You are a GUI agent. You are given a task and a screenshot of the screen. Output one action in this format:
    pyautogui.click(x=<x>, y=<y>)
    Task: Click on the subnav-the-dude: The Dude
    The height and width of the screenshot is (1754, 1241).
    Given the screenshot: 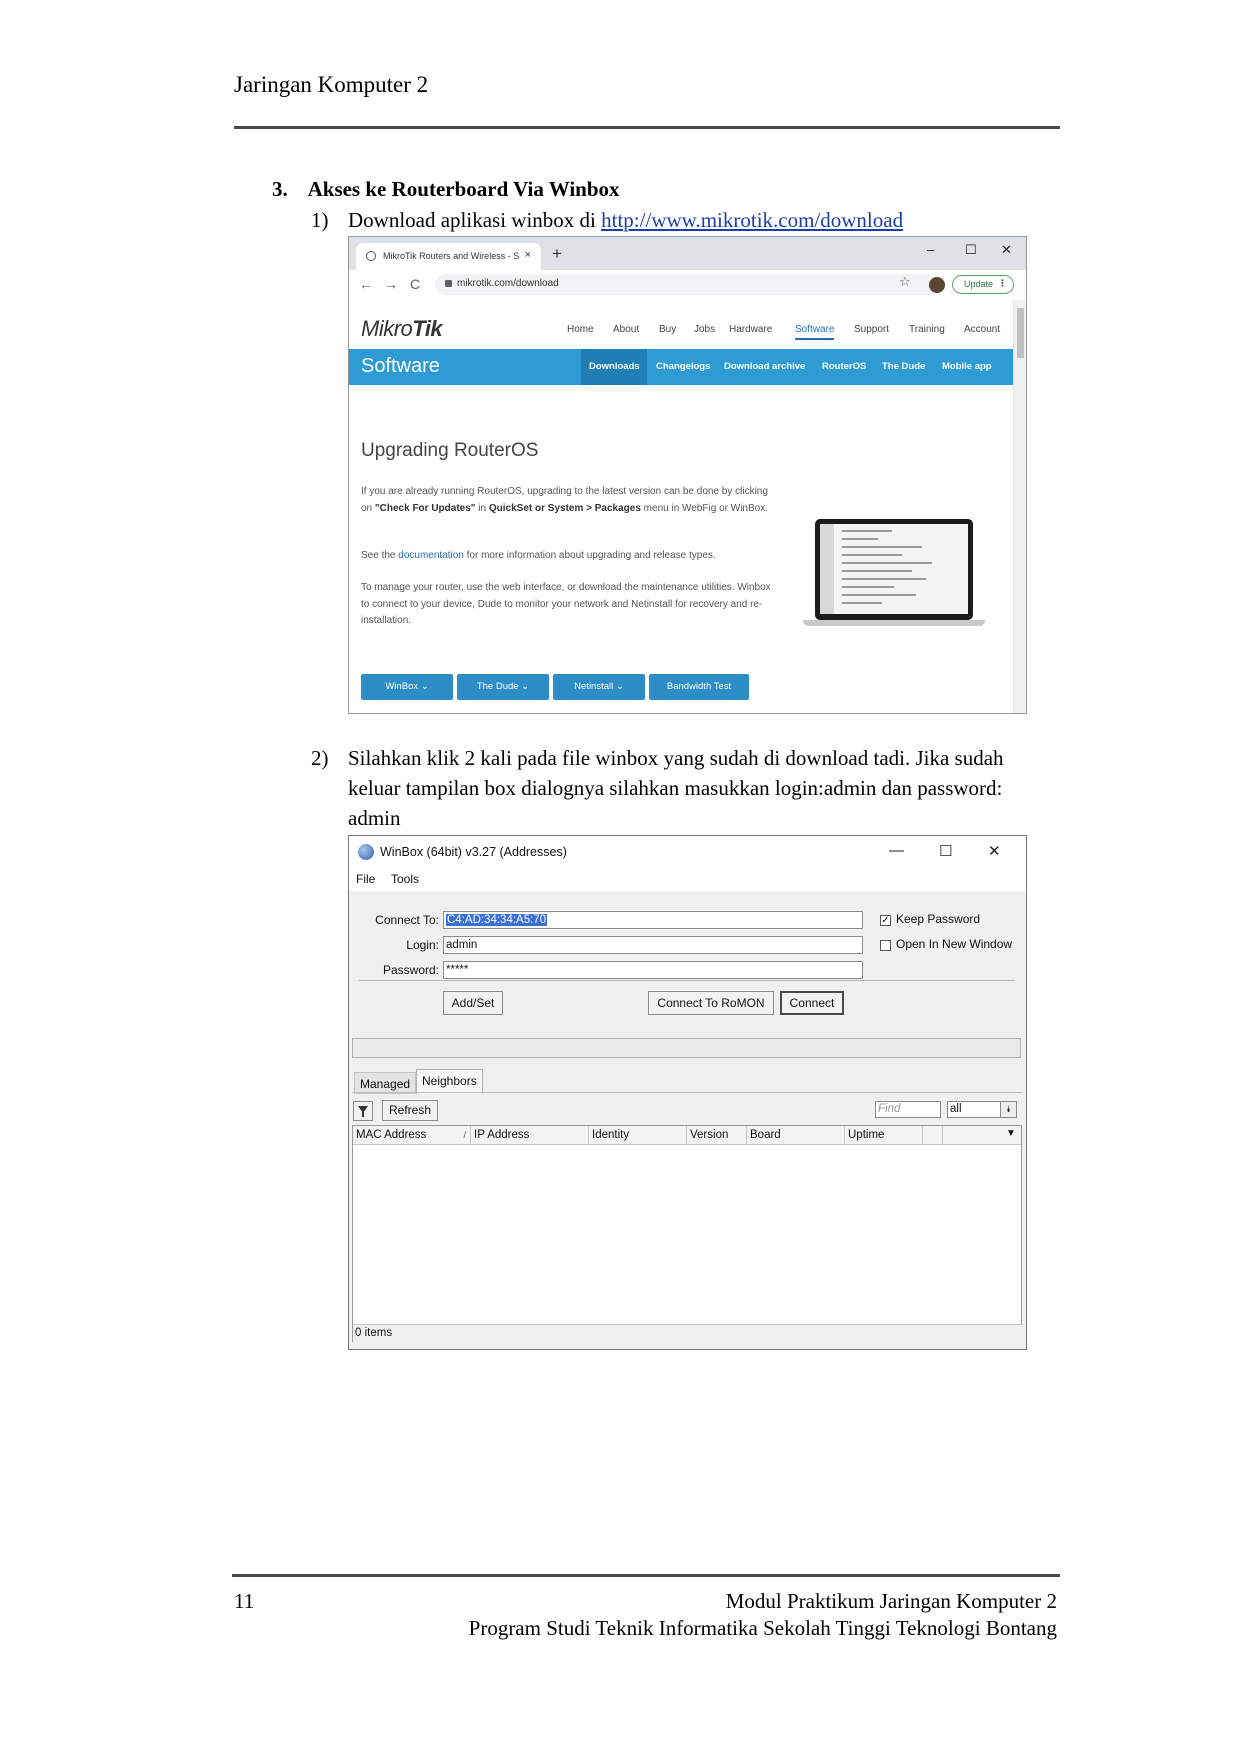 What is the action you would take?
    pyautogui.click(x=903, y=366)
    